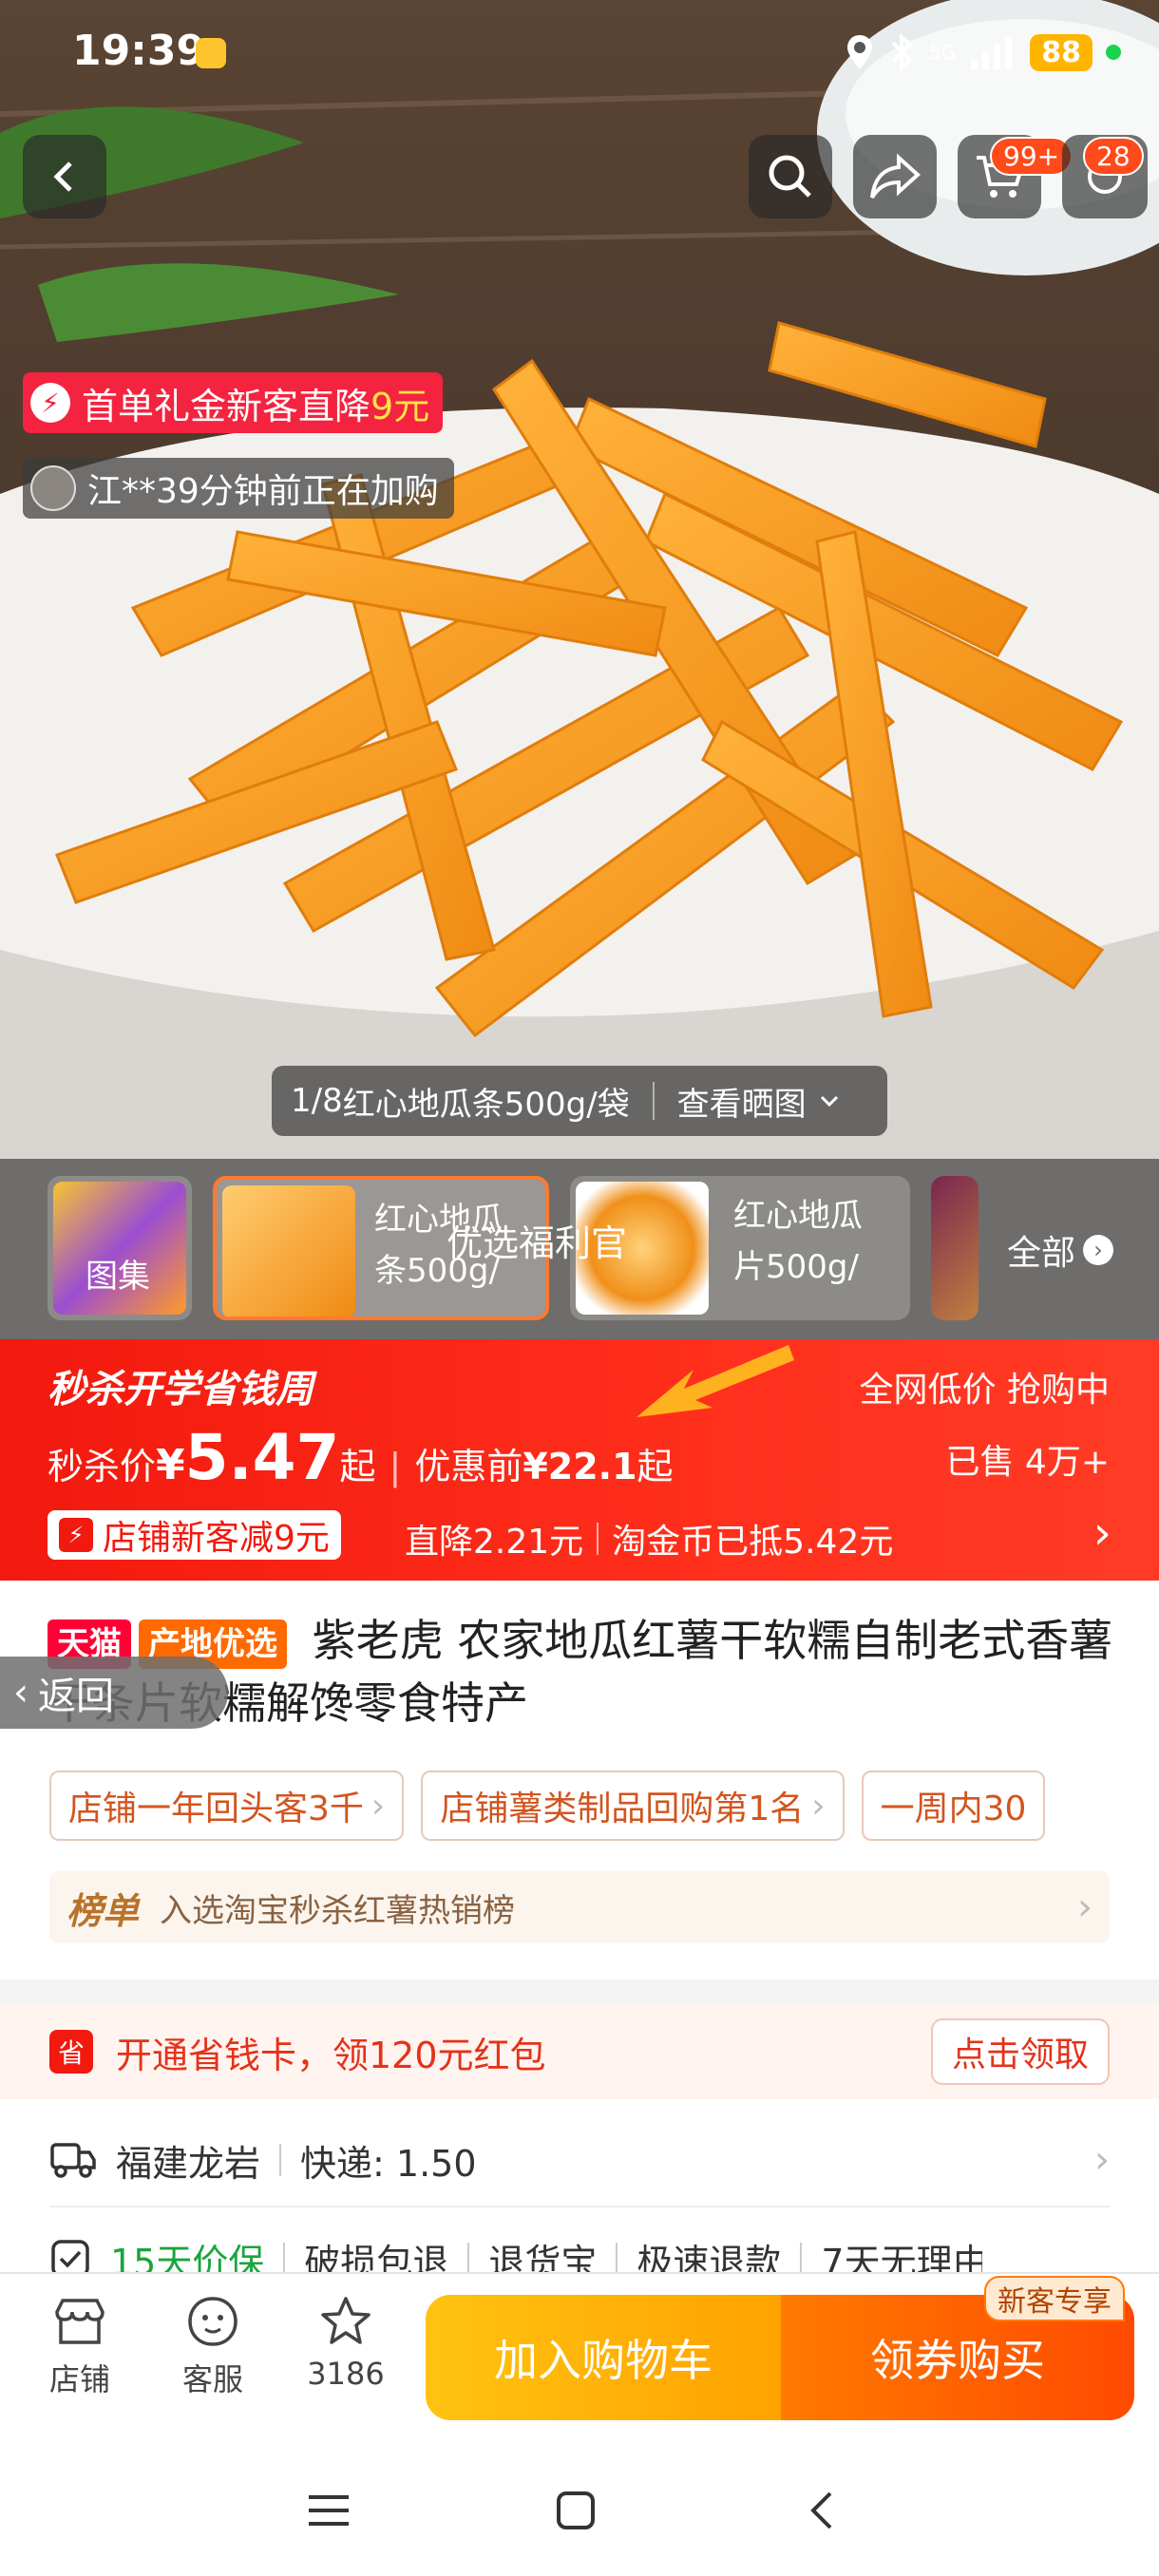  I want to click on highlight-tag: 店铺一年回头客3千 ›, so click(227, 1806).